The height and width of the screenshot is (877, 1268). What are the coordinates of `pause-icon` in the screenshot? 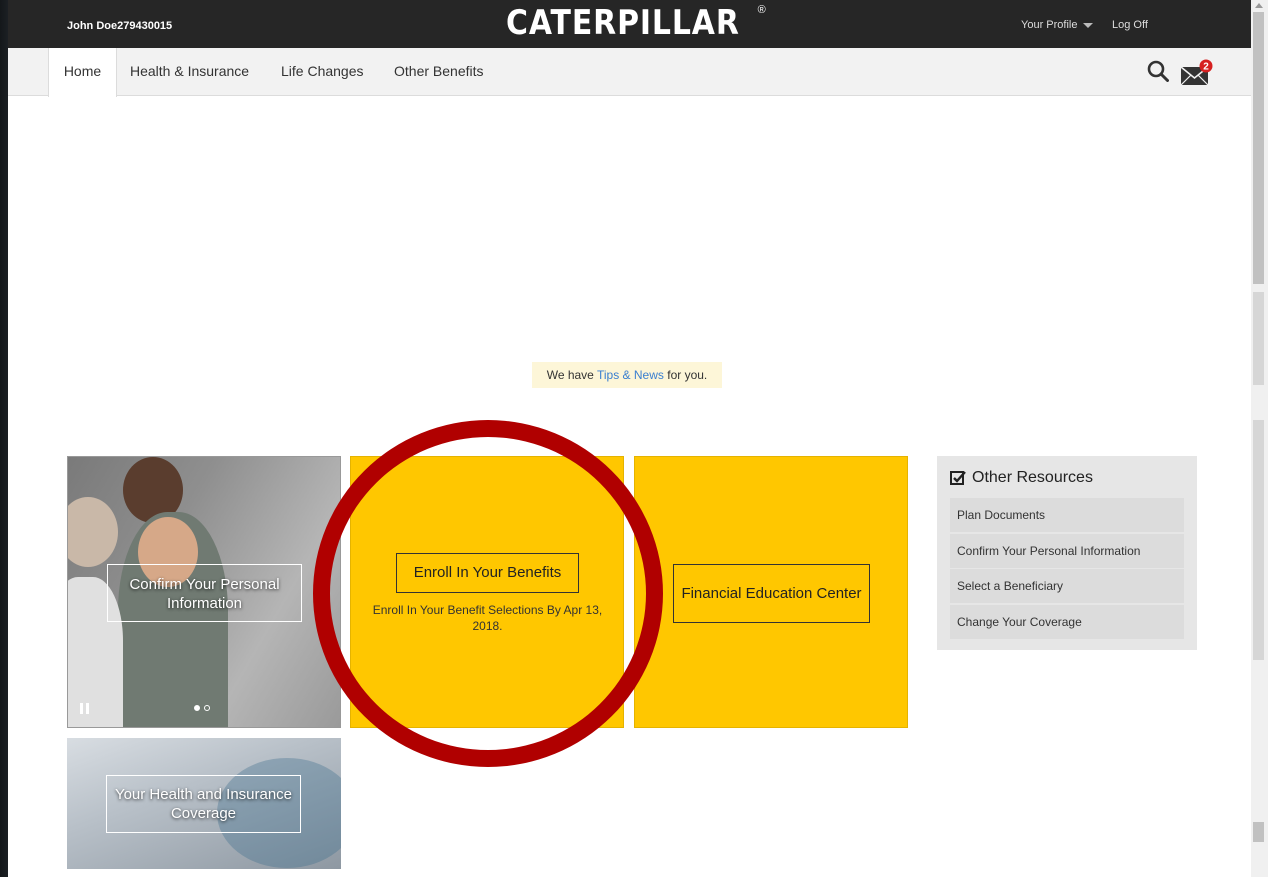 It's located at (84, 708).